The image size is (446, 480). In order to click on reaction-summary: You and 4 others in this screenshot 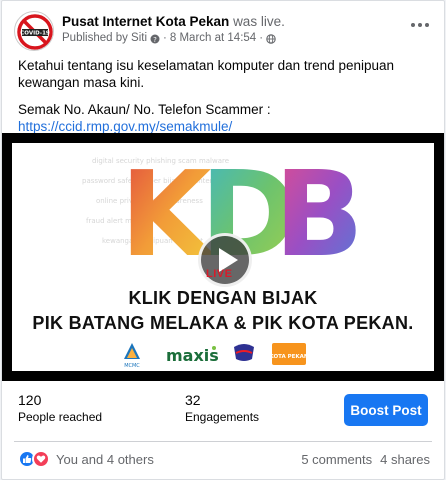, I will do `click(105, 459)`.